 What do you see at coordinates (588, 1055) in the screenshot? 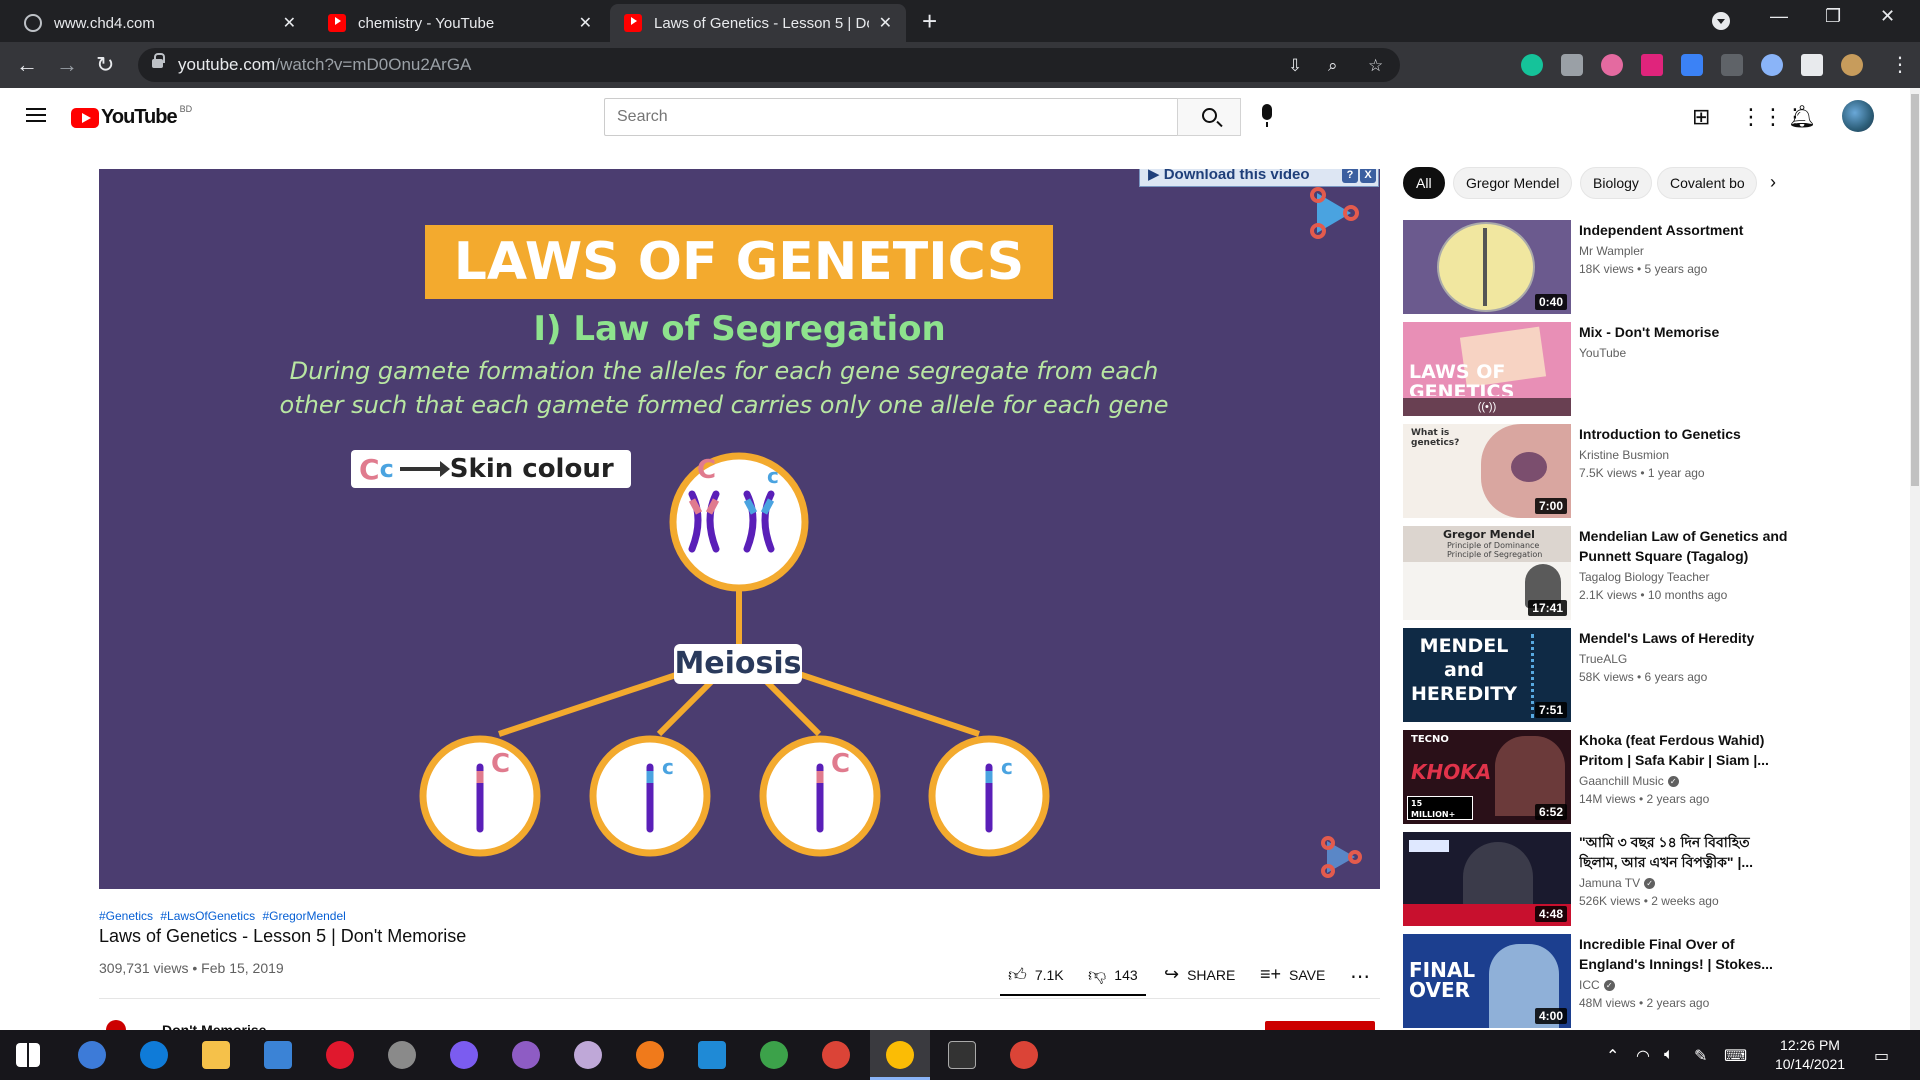
I see `app-icon` at bounding box center [588, 1055].